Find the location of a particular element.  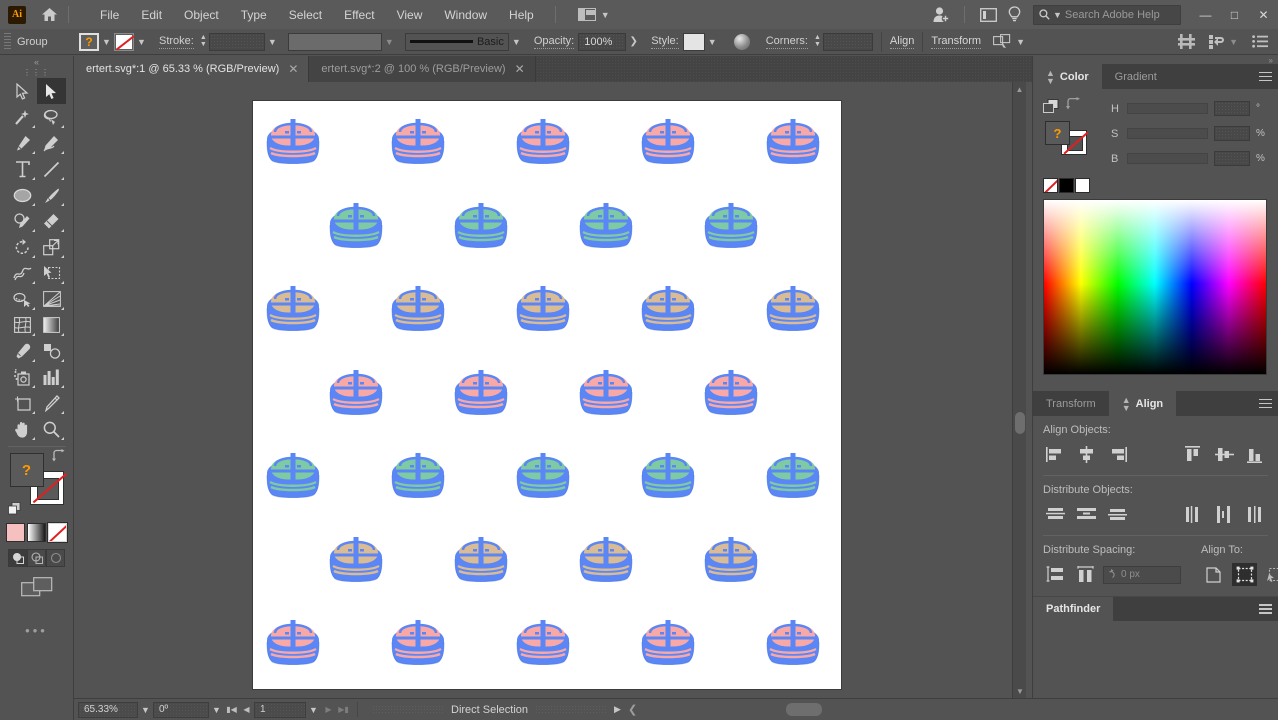

gradient-swatch-button is located at coordinates (36, 532).